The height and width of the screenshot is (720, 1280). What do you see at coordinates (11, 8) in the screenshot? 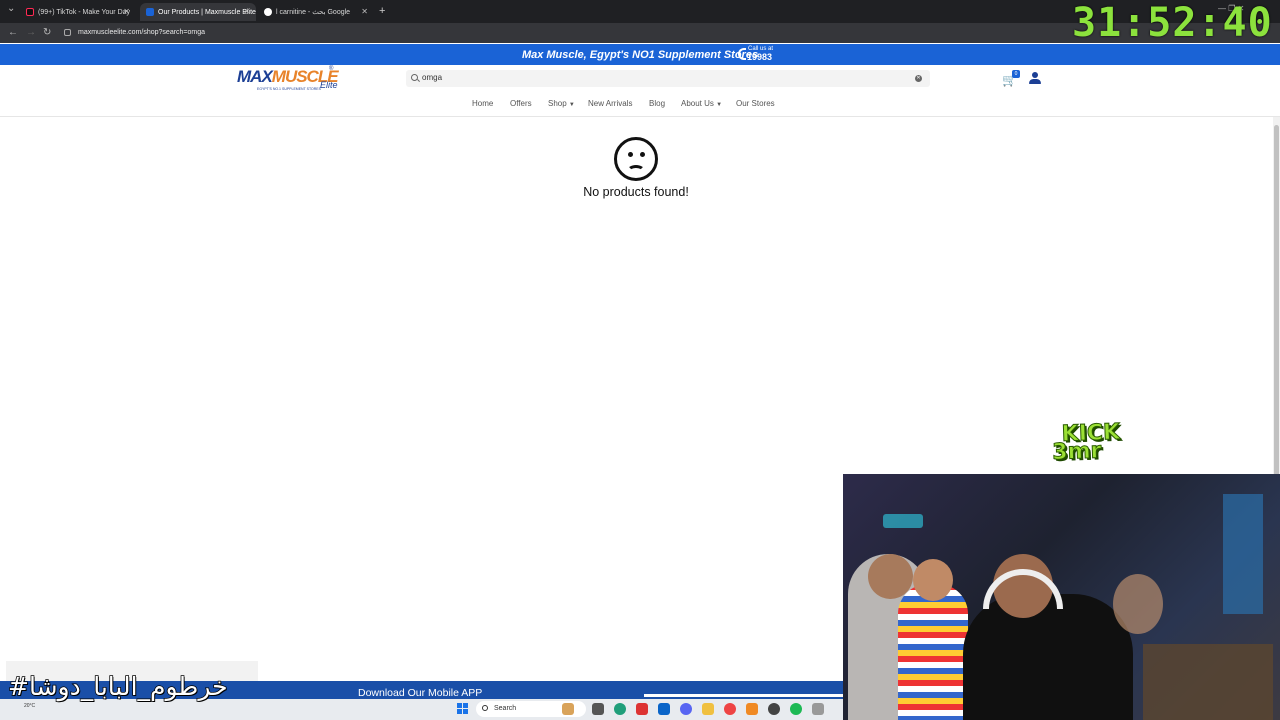
I see `tab-search-icon: ⌄` at bounding box center [11, 8].